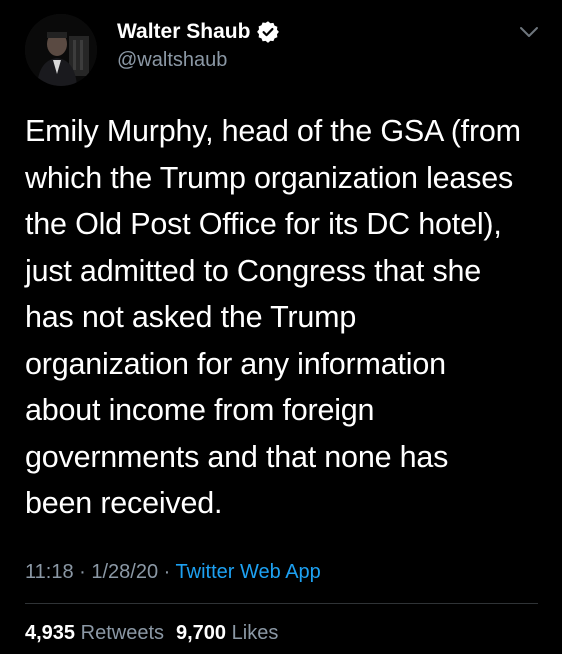 The width and height of the screenshot is (562, 654). I want to click on tweet-stats: 4,935 Retweets 9,700 Likes, so click(151, 633).